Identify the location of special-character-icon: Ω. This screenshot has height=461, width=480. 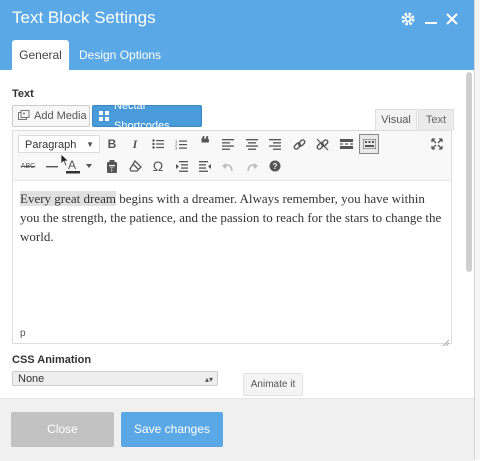
(158, 166).